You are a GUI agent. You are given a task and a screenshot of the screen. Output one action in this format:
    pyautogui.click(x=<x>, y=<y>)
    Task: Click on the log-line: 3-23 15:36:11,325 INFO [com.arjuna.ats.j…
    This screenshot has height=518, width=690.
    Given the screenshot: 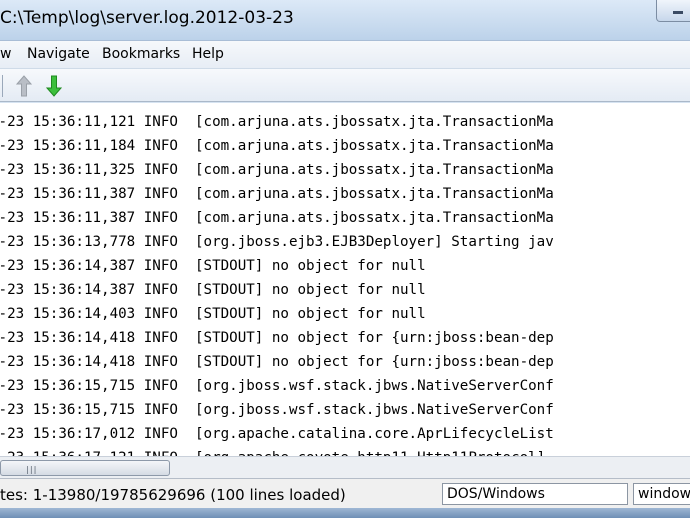 What is the action you would take?
    pyautogui.click(x=277, y=170)
    